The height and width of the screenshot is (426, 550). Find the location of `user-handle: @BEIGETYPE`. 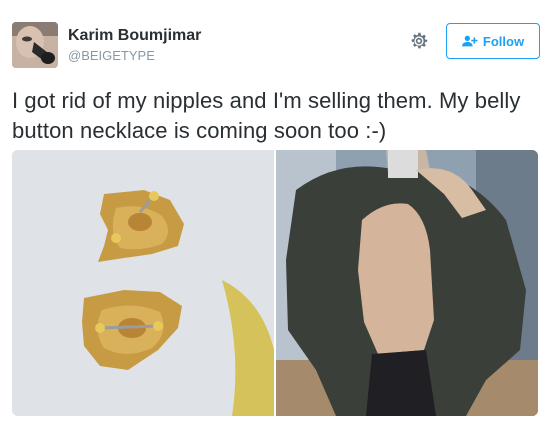

user-handle: @BEIGETYPE is located at coordinates (134, 56).